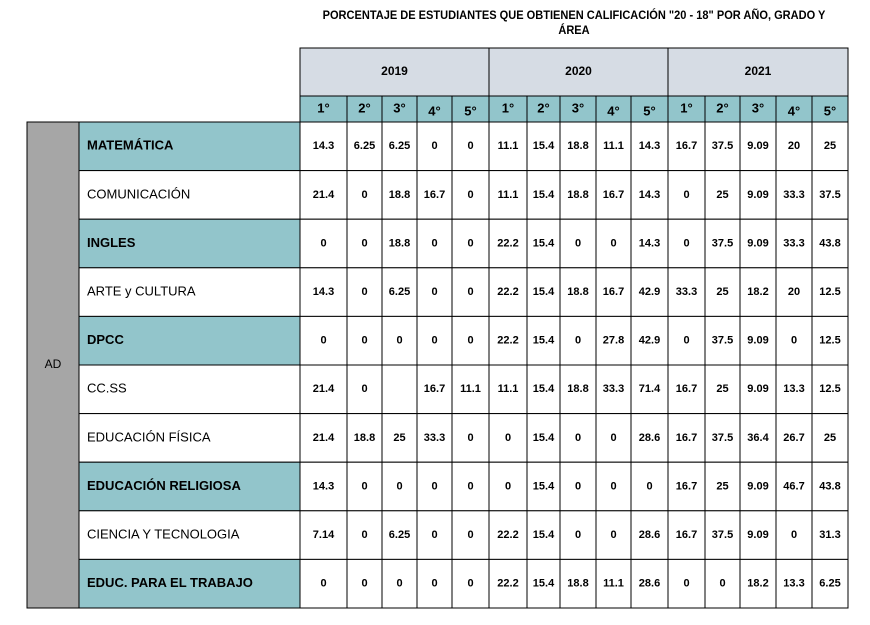 The height and width of the screenshot is (625, 870). What do you see at coordinates (793, 486) in the screenshot?
I see `value-label: 46.7` at bounding box center [793, 486].